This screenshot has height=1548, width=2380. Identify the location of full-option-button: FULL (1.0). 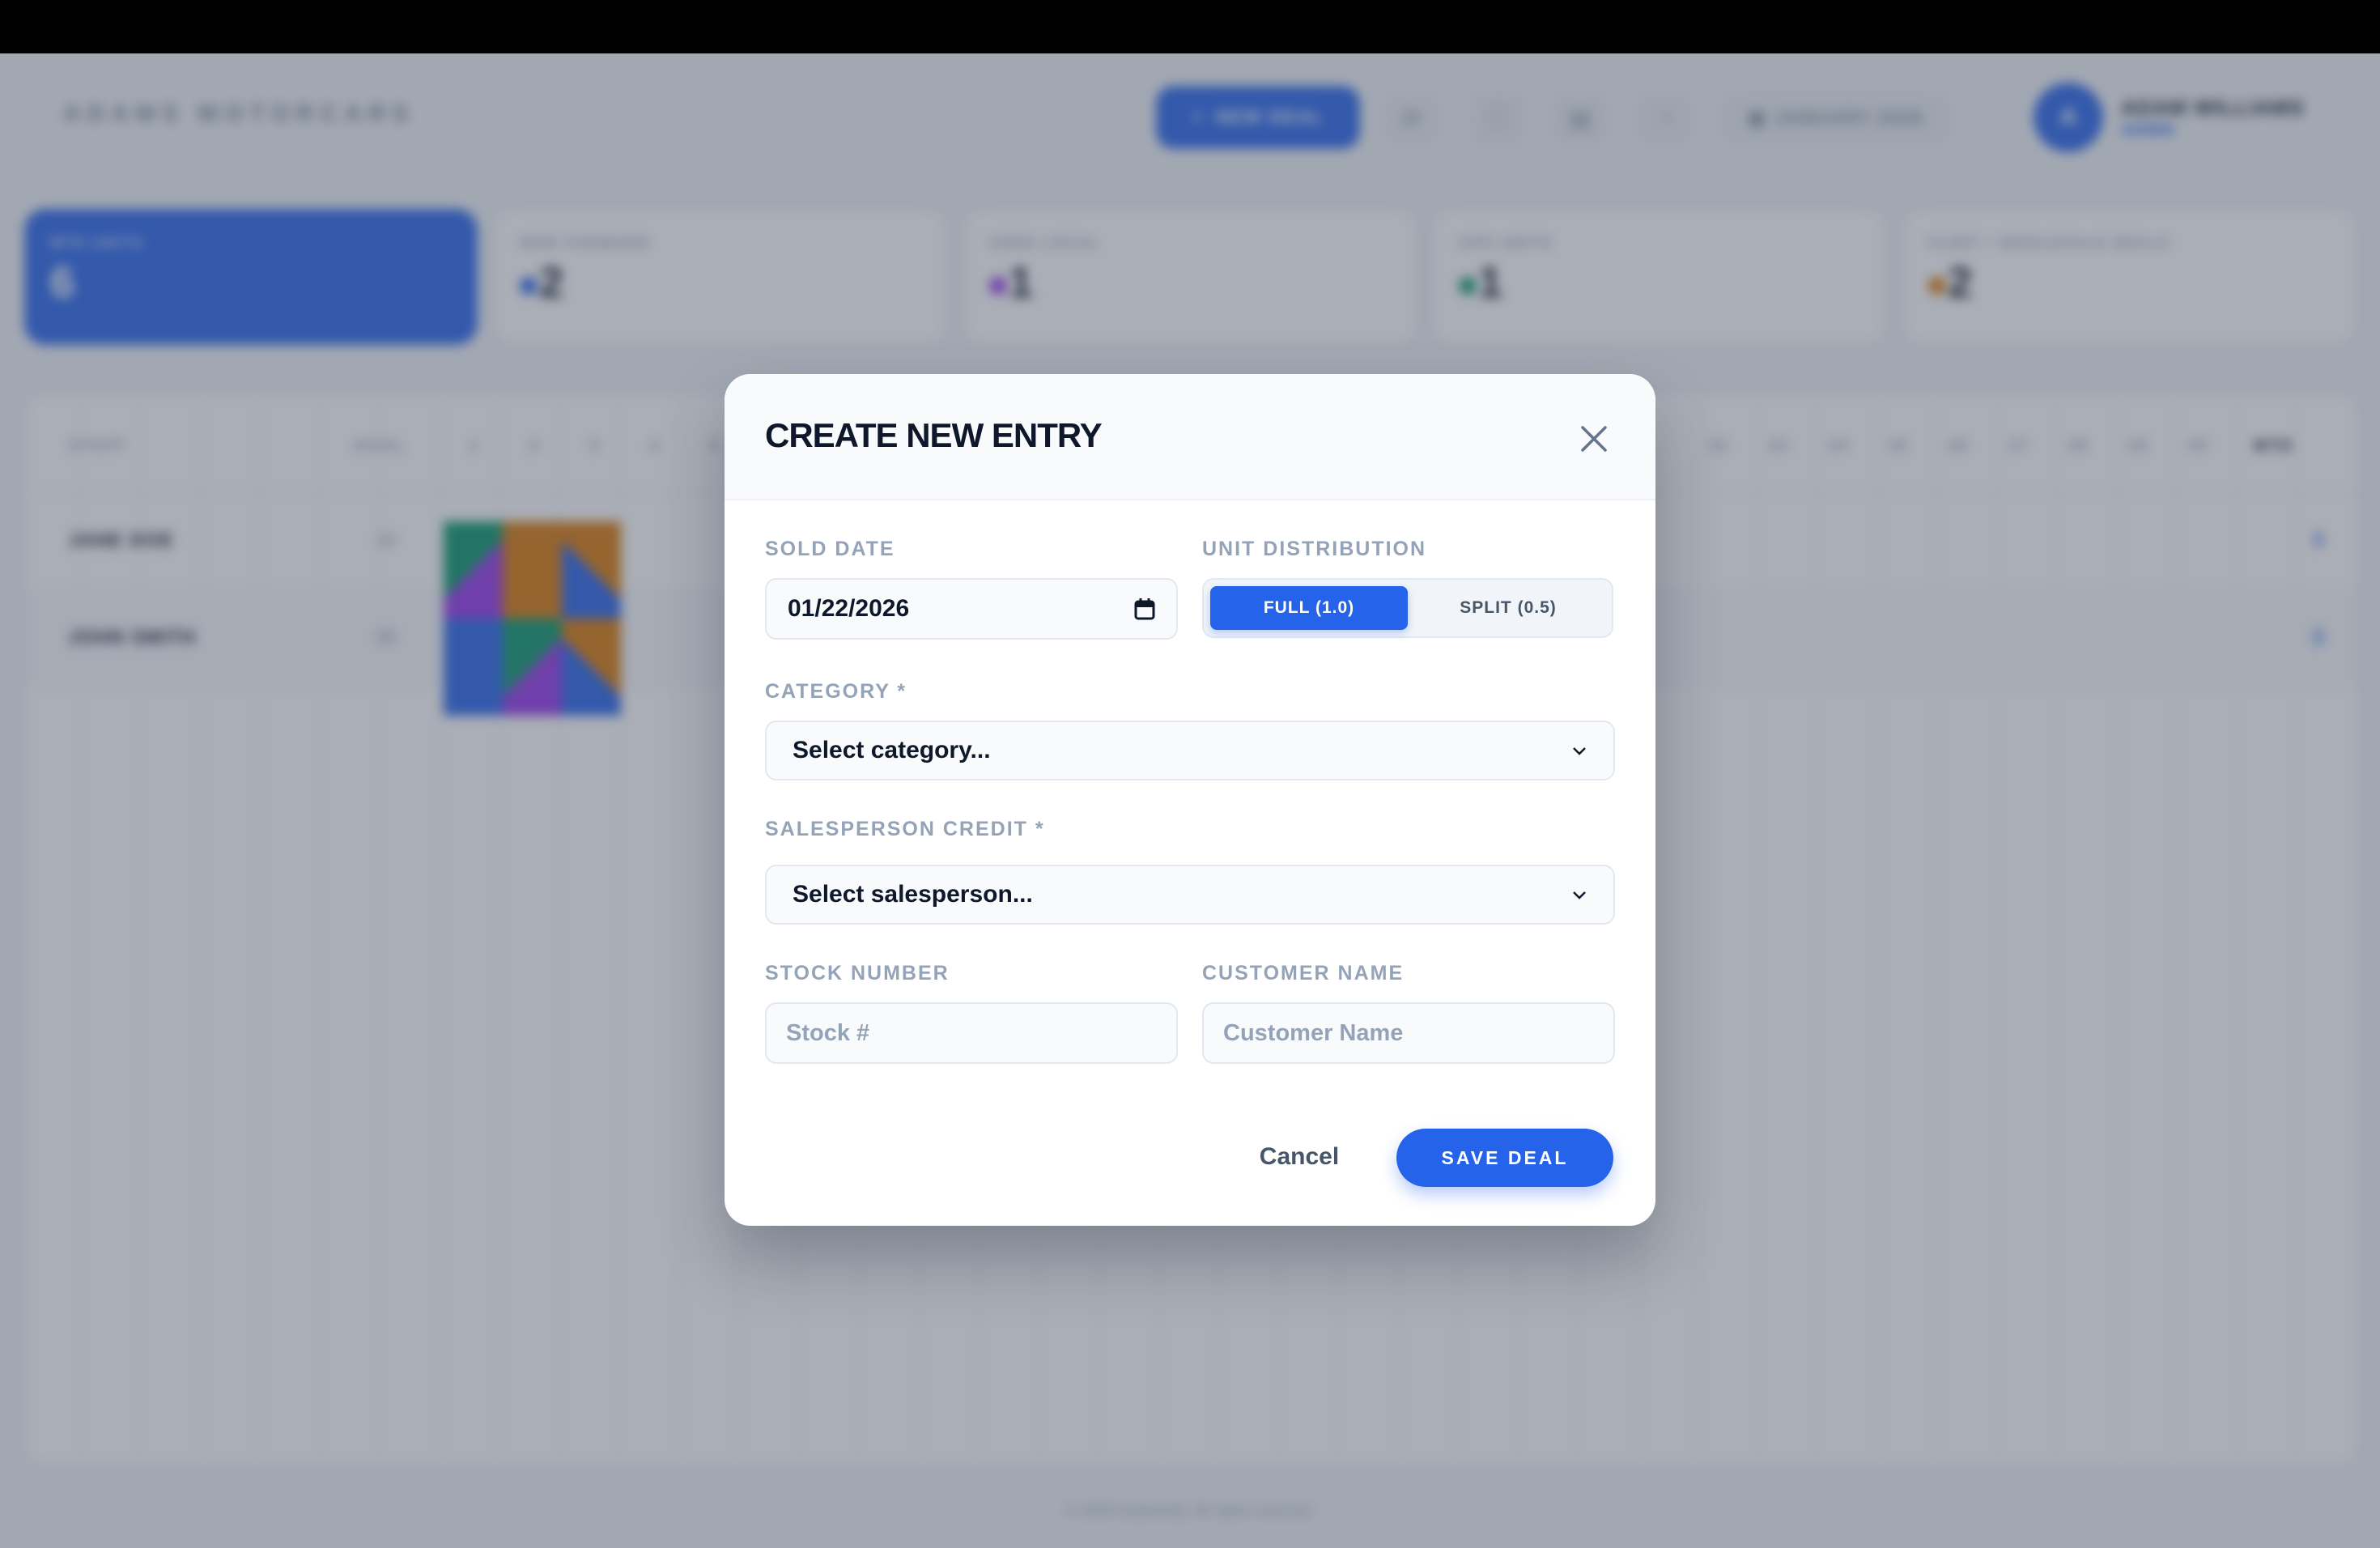
(1309, 608).